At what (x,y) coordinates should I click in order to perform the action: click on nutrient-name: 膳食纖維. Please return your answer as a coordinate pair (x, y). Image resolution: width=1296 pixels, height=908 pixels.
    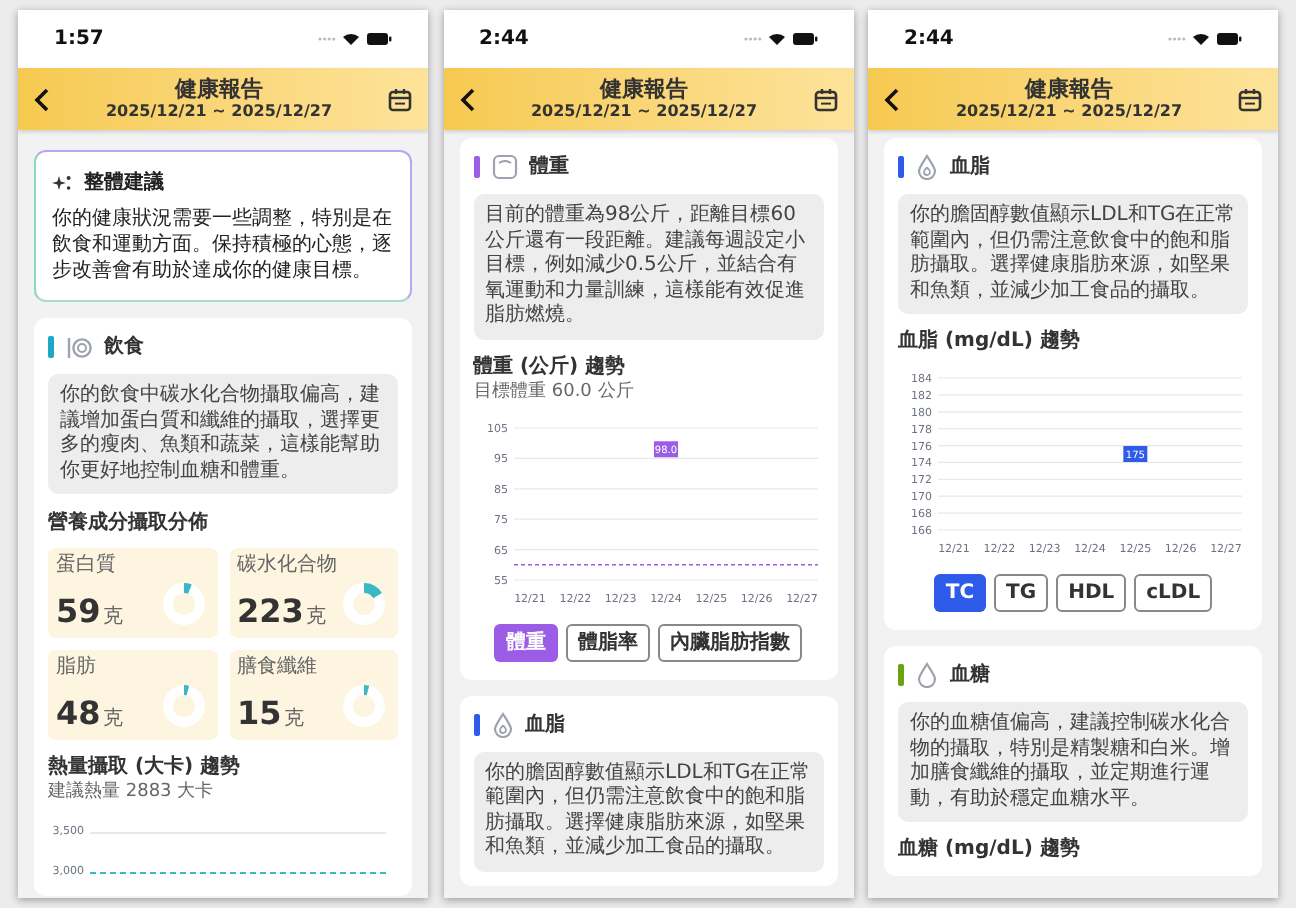
    Looking at the image, I should click on (278, 668).